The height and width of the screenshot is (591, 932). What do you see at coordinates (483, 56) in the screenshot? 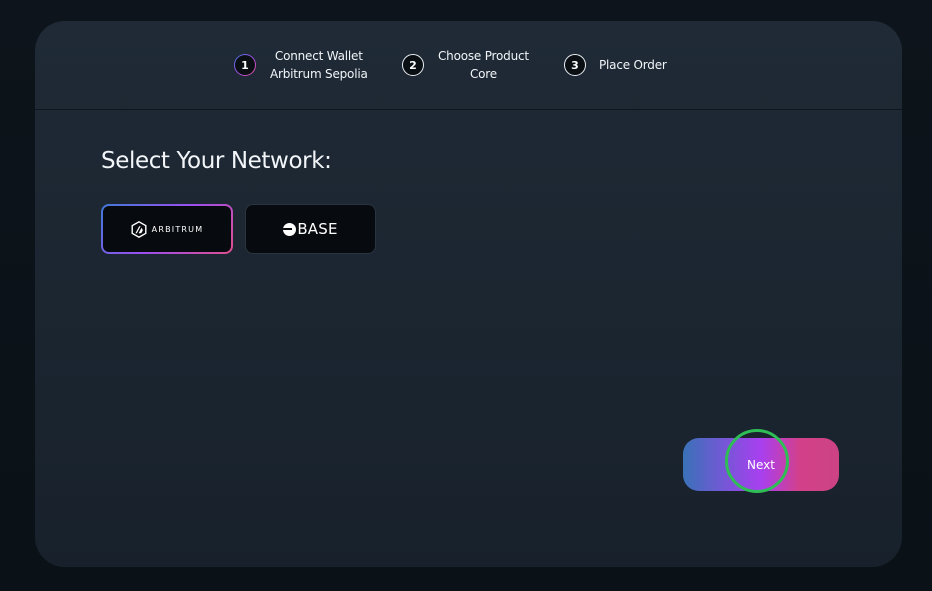
I see `step-title: Choose Product` at bounding box center [483, 56].